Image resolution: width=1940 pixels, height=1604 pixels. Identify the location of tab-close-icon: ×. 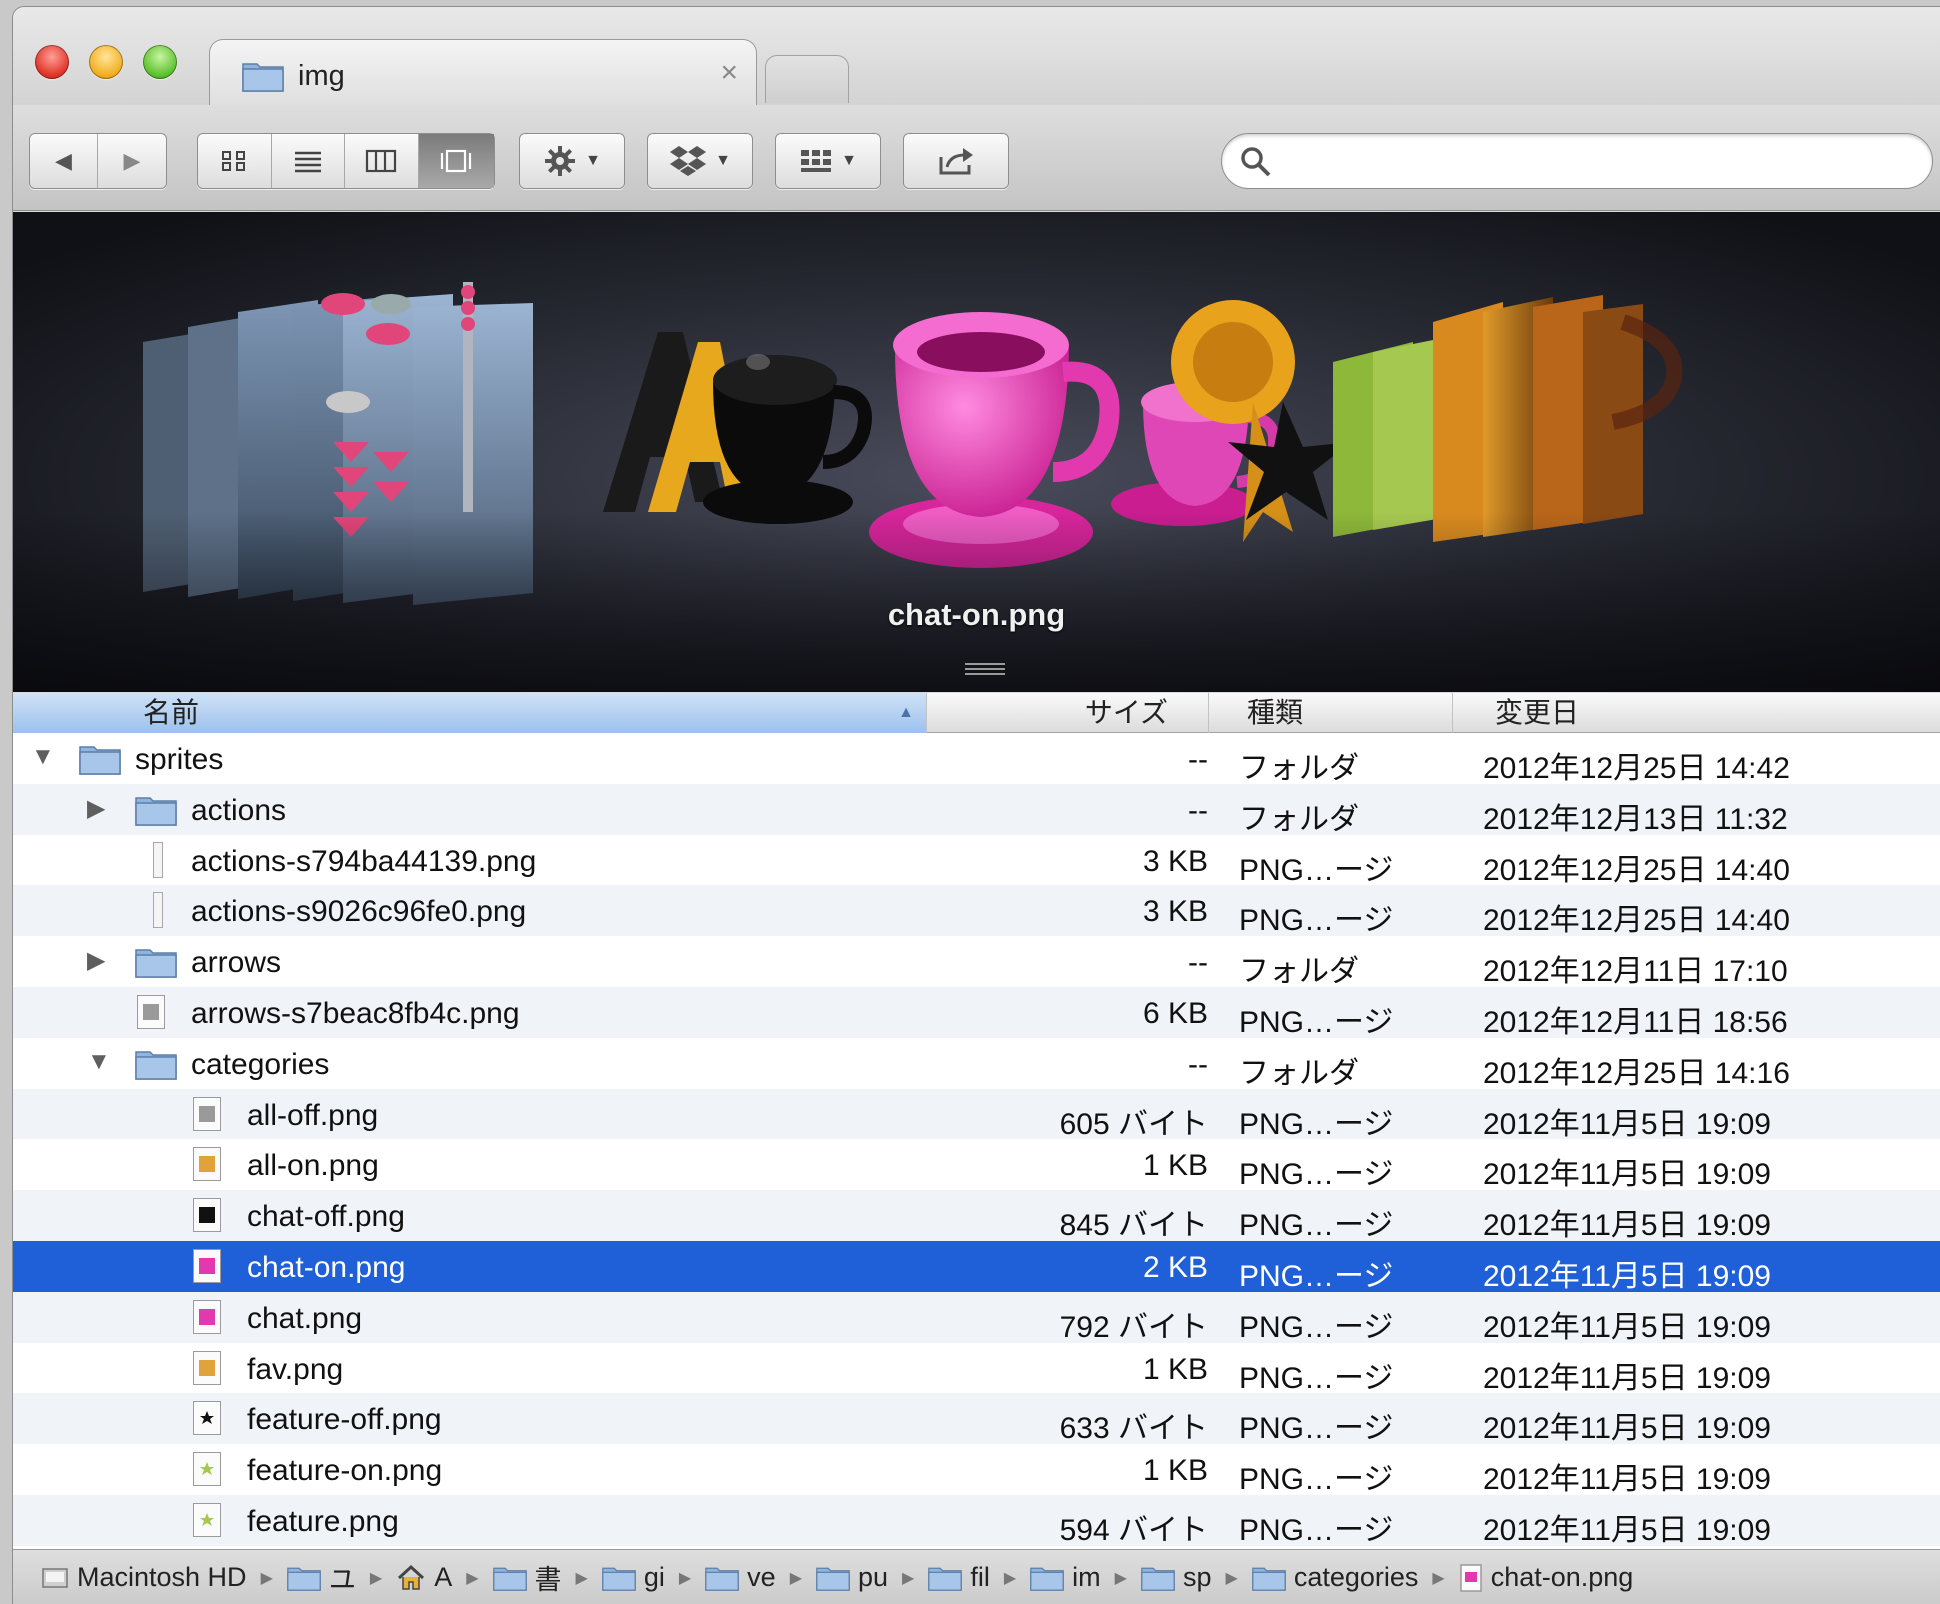
(729, 73).